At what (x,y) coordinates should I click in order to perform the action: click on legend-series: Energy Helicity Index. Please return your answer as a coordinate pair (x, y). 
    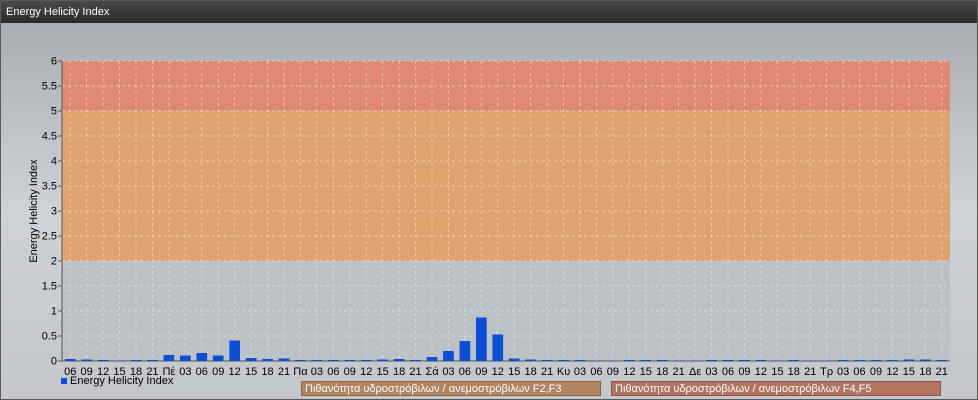
    Looking at the image, I should click on (117, 381).